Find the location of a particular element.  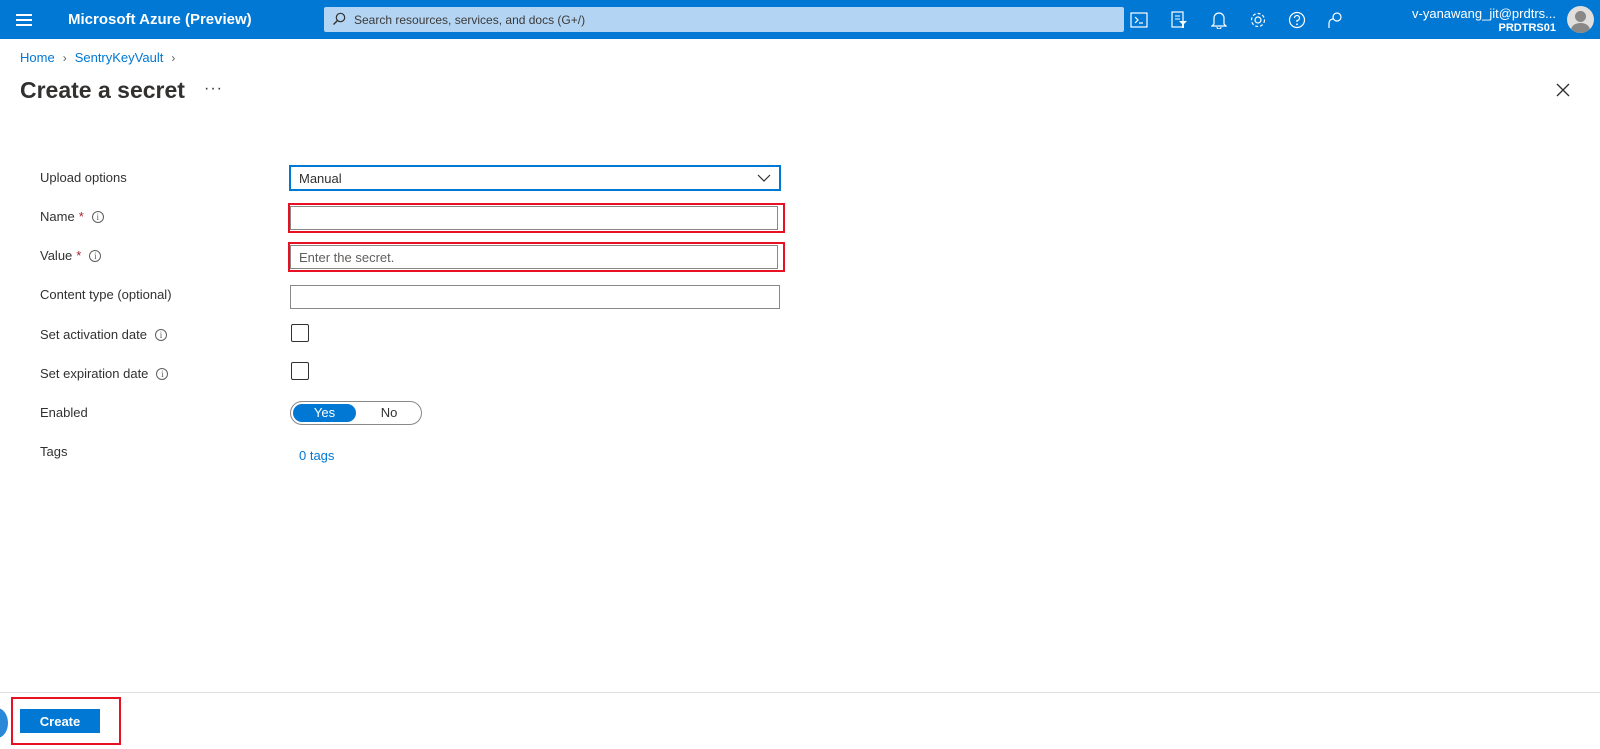

user-account: v-yanawang_jit@prdtrs... PRDTRS01 is located at coordinates (1484, 20).